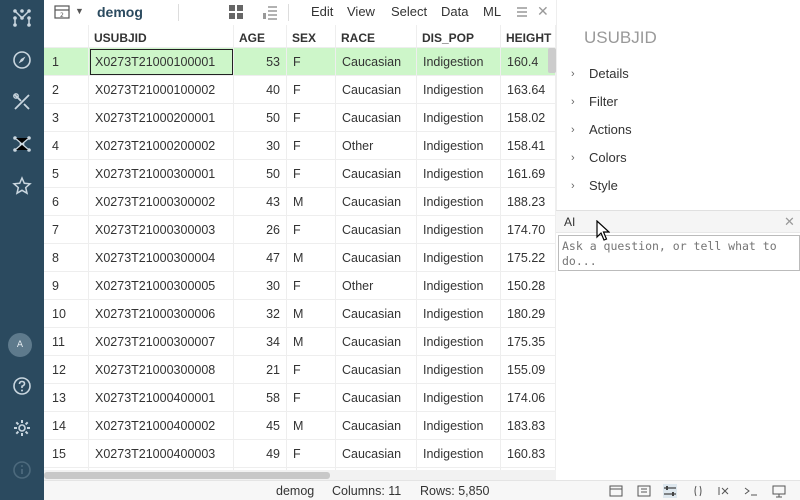 The image size is (800, 500). I want to click on function-icon, so click(724, 491).